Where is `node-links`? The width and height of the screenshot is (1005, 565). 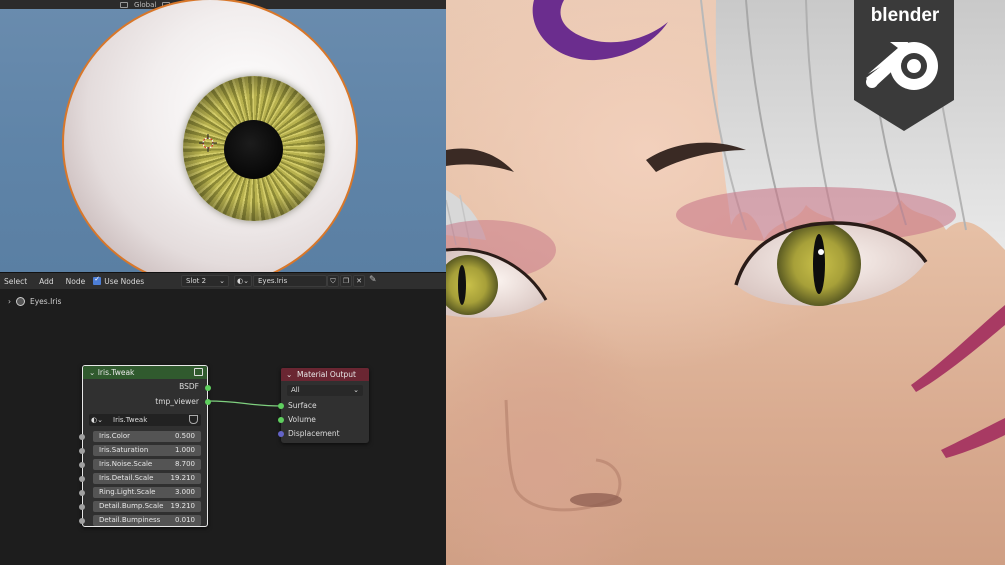 node-links is located at coordinates (244, 403).